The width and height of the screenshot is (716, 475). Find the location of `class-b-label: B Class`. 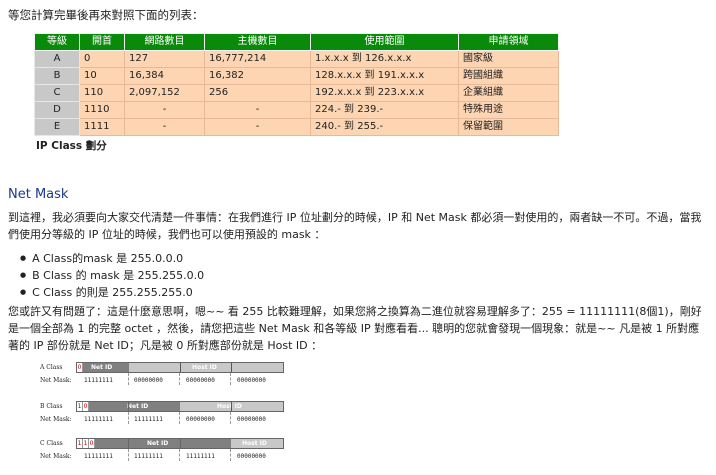

class-b-label: B Class is located at coordinates (51, 406).